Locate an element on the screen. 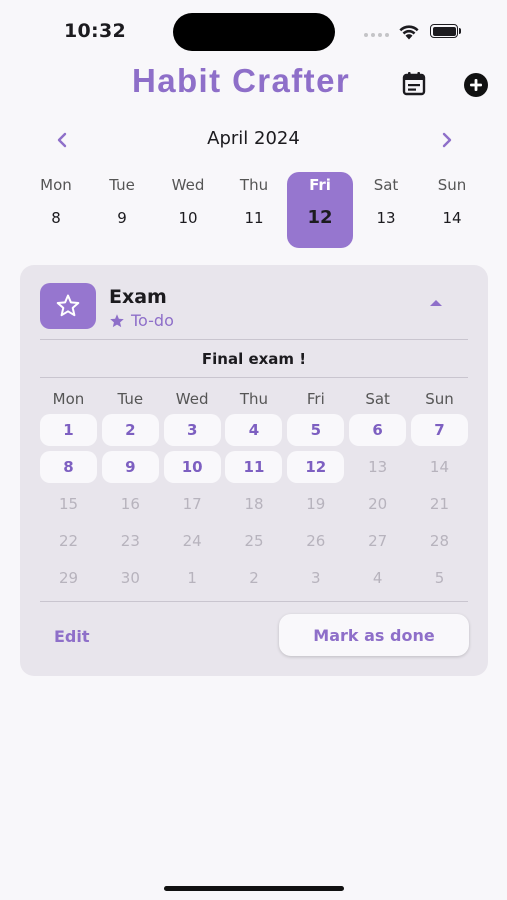  week-day-name: Sun is located at coordinates (452, 185).